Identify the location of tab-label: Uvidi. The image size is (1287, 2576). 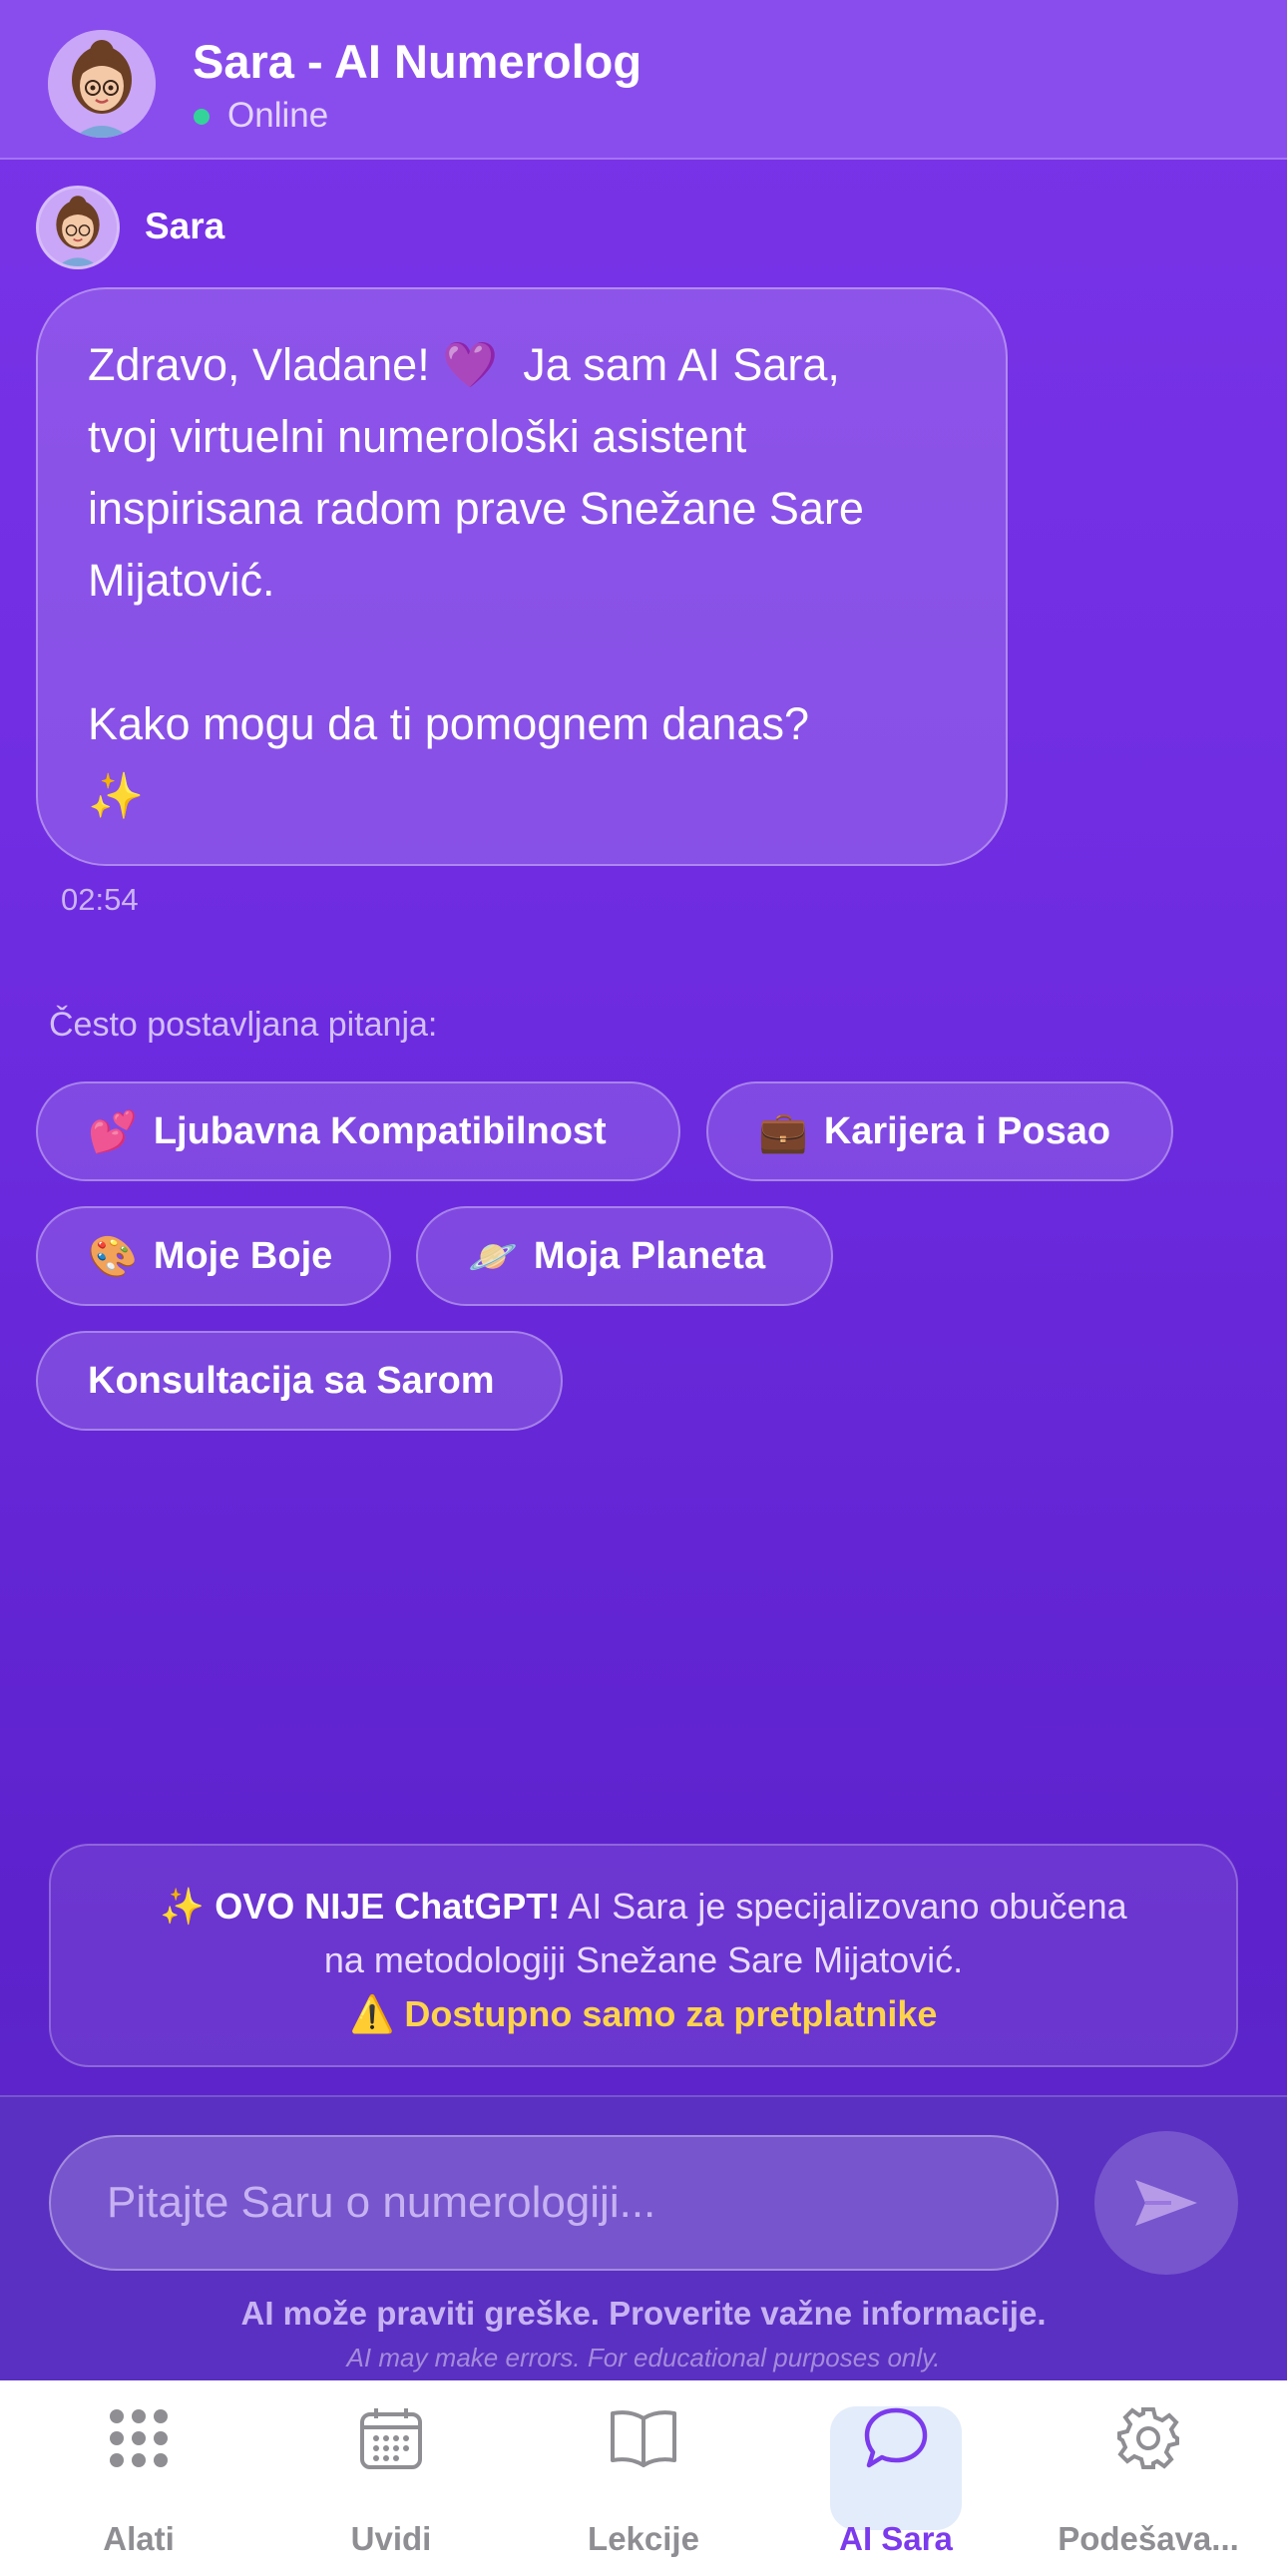
(391, 2538).